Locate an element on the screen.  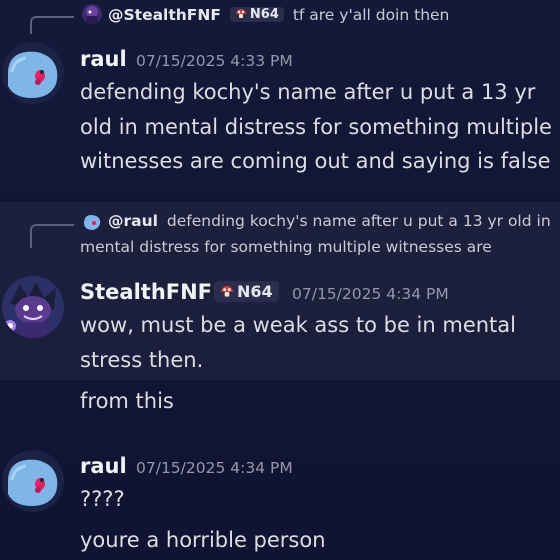
reply-avatar-raul is located at coordinates (92, 222).